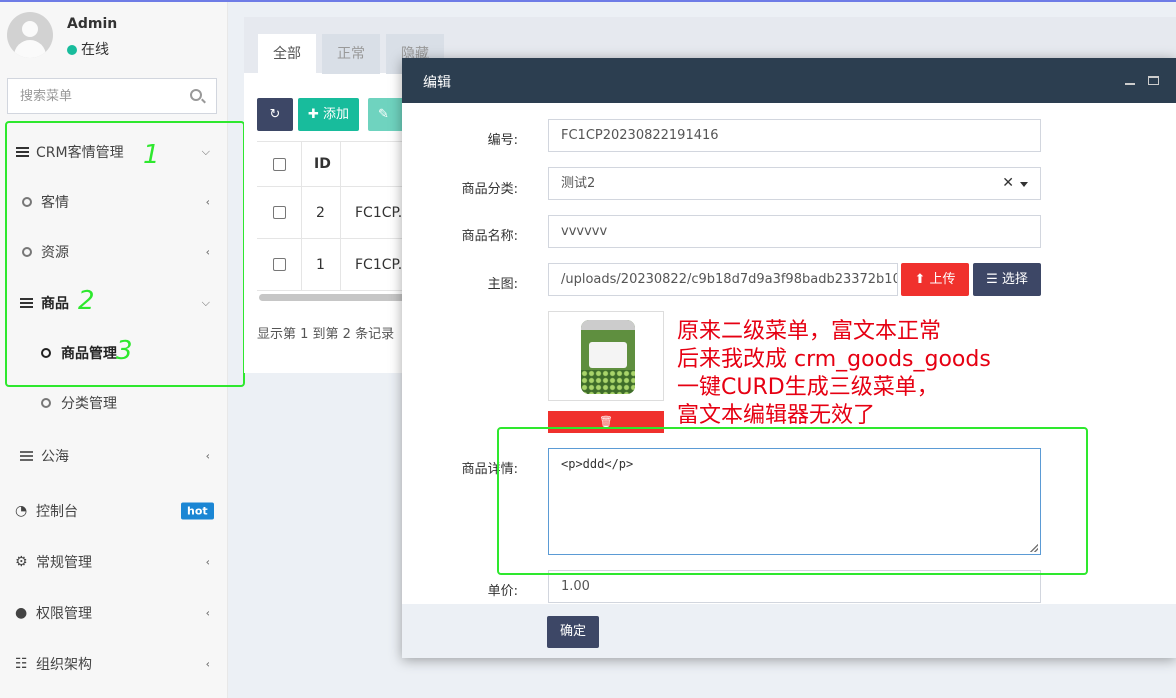 This screenshot has width=1176, height=698. Describe the element at coordinates (809, 331) in the screenshot. I see `note-line: 原来二级菜单，富文本正常` at that location.